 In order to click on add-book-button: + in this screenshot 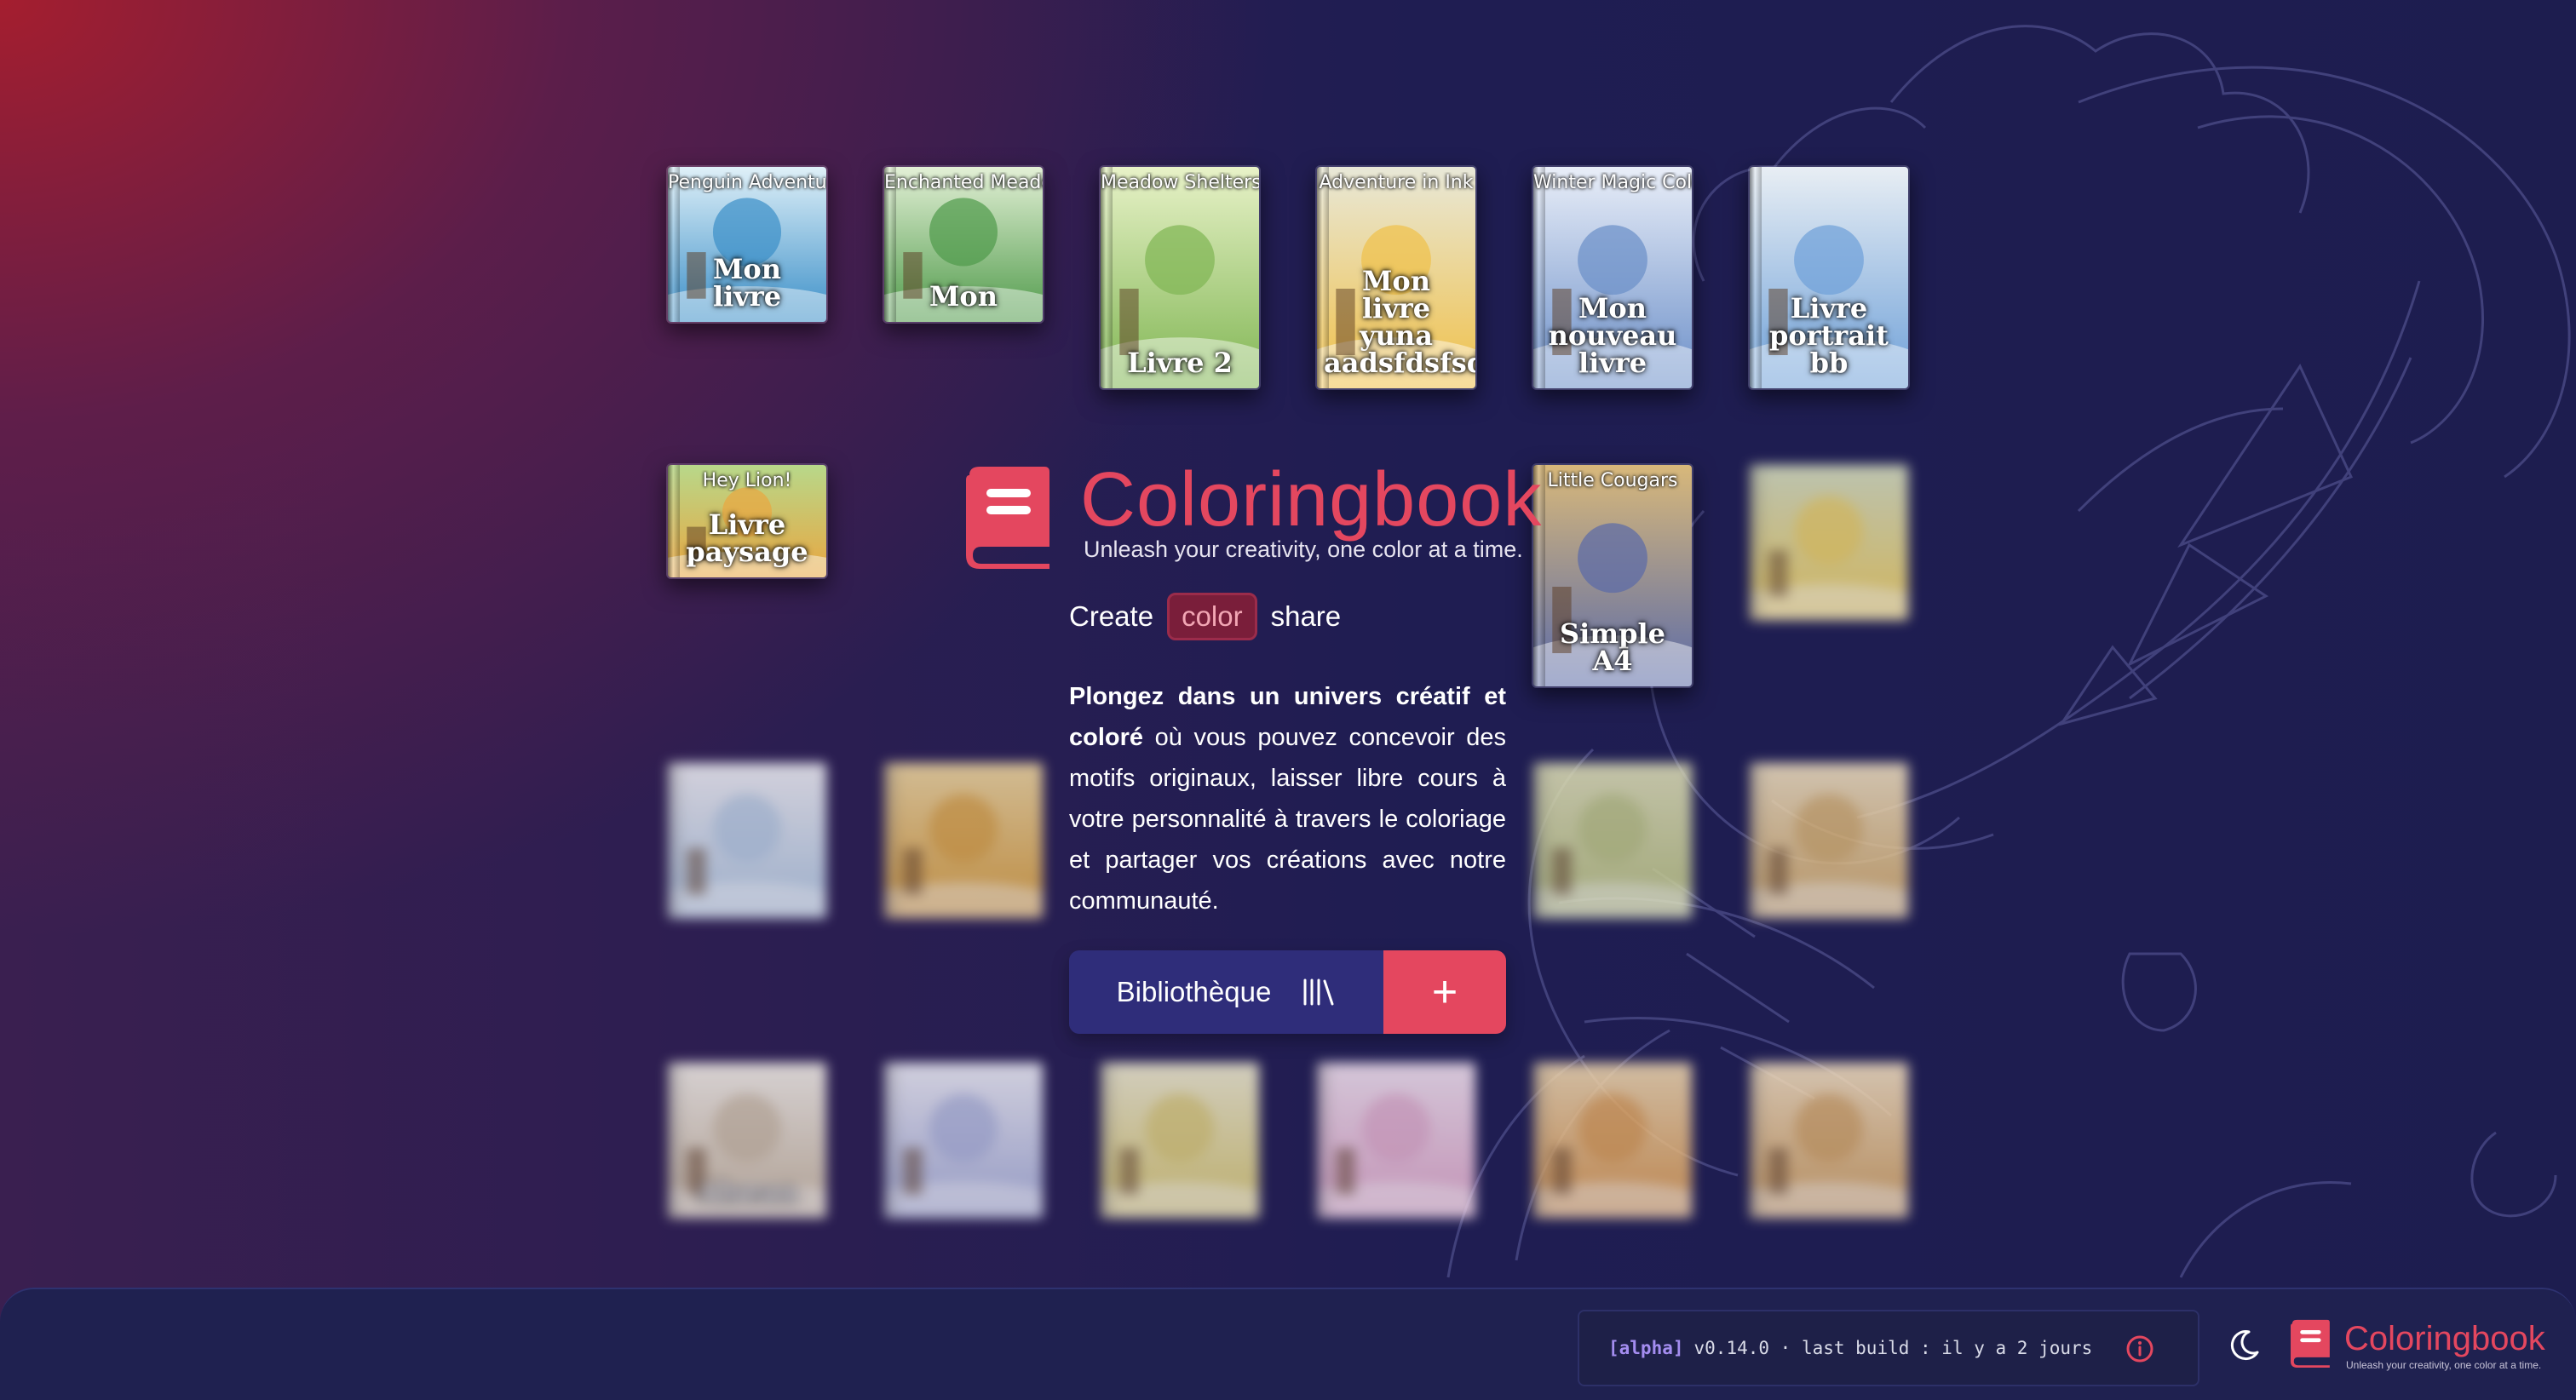, I will do `click(1445, 992)`.